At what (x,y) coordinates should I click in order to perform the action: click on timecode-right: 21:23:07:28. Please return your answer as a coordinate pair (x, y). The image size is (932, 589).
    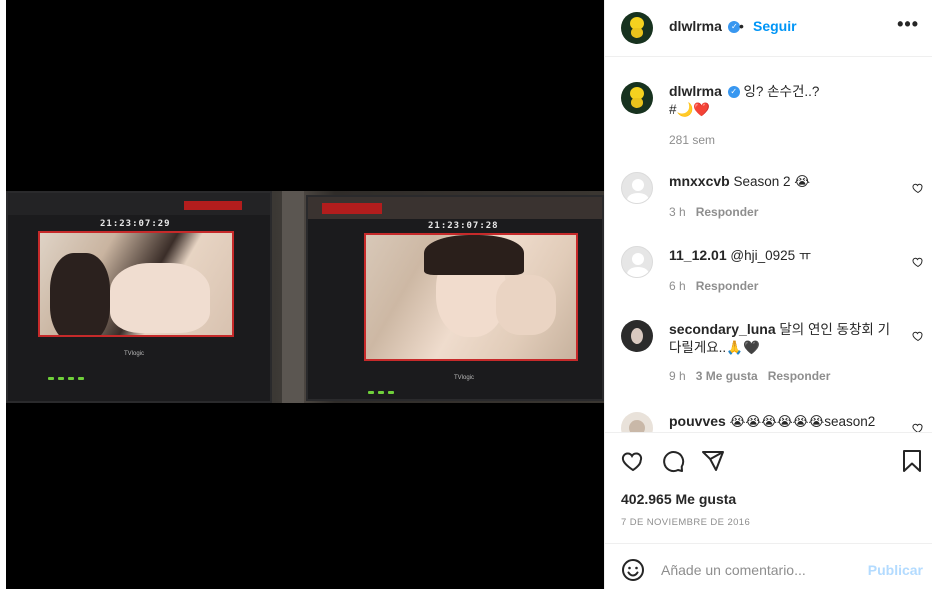
    Looking at the image, I should click on (463, 226).